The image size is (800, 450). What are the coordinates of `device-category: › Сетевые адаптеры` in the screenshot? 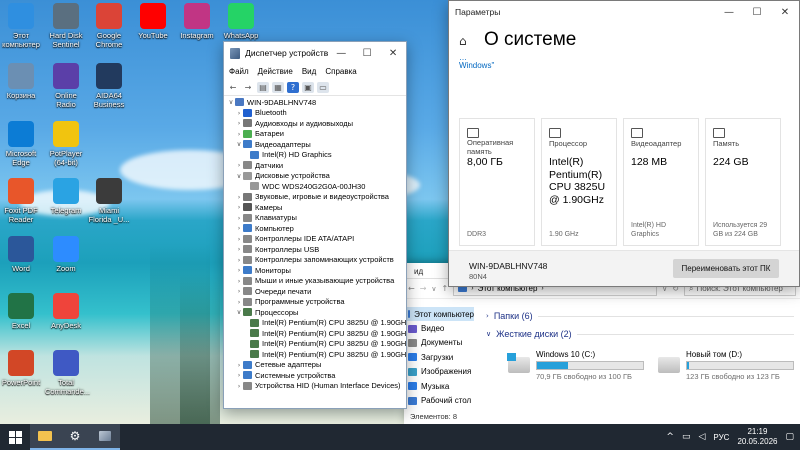 It's located at (315, 365).